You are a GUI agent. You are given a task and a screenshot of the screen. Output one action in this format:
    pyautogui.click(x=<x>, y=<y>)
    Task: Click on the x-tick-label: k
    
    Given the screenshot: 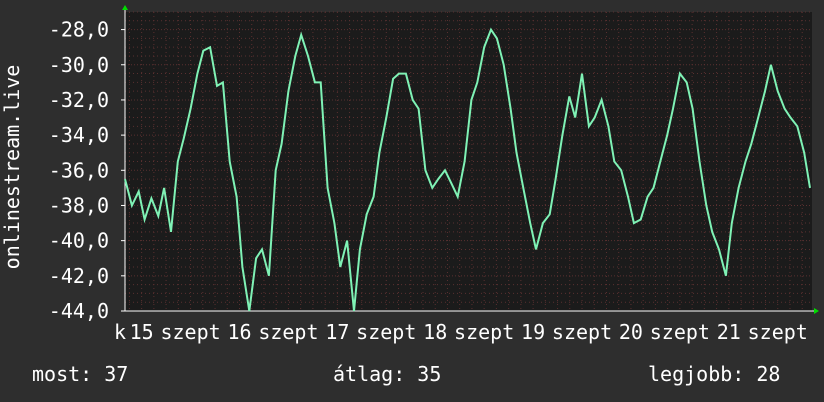 What is the action you would take?
    pyautogui.click(x=120, y=332)
    